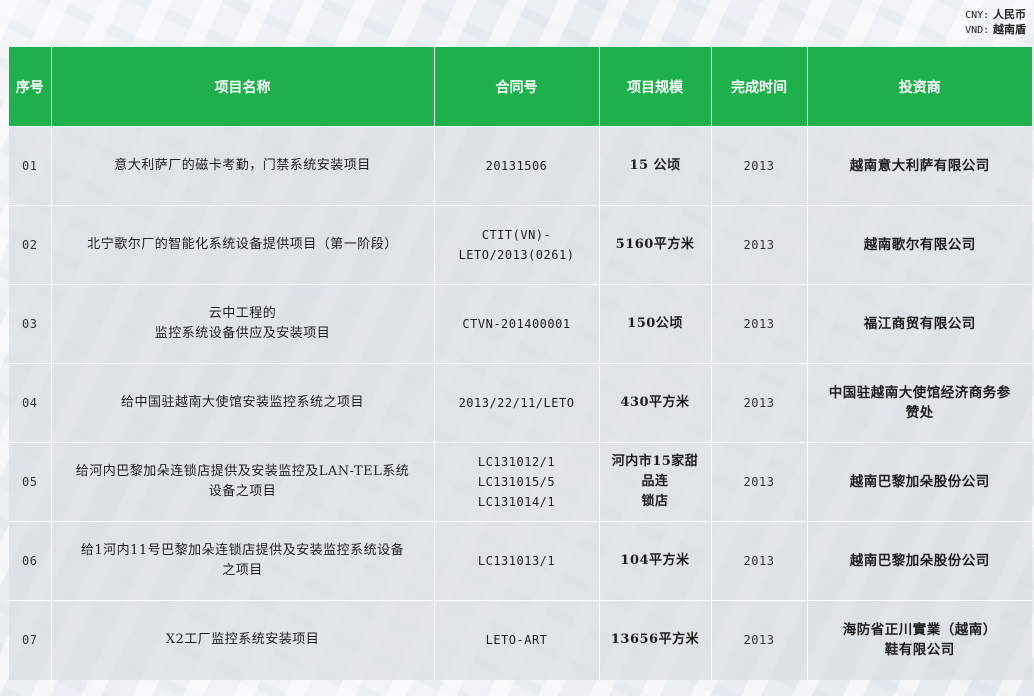 The image size is (1034, 696). I want to click on cell-investor: 海防省正川實業（越南） 鞋有限公司, so click(919, 640).